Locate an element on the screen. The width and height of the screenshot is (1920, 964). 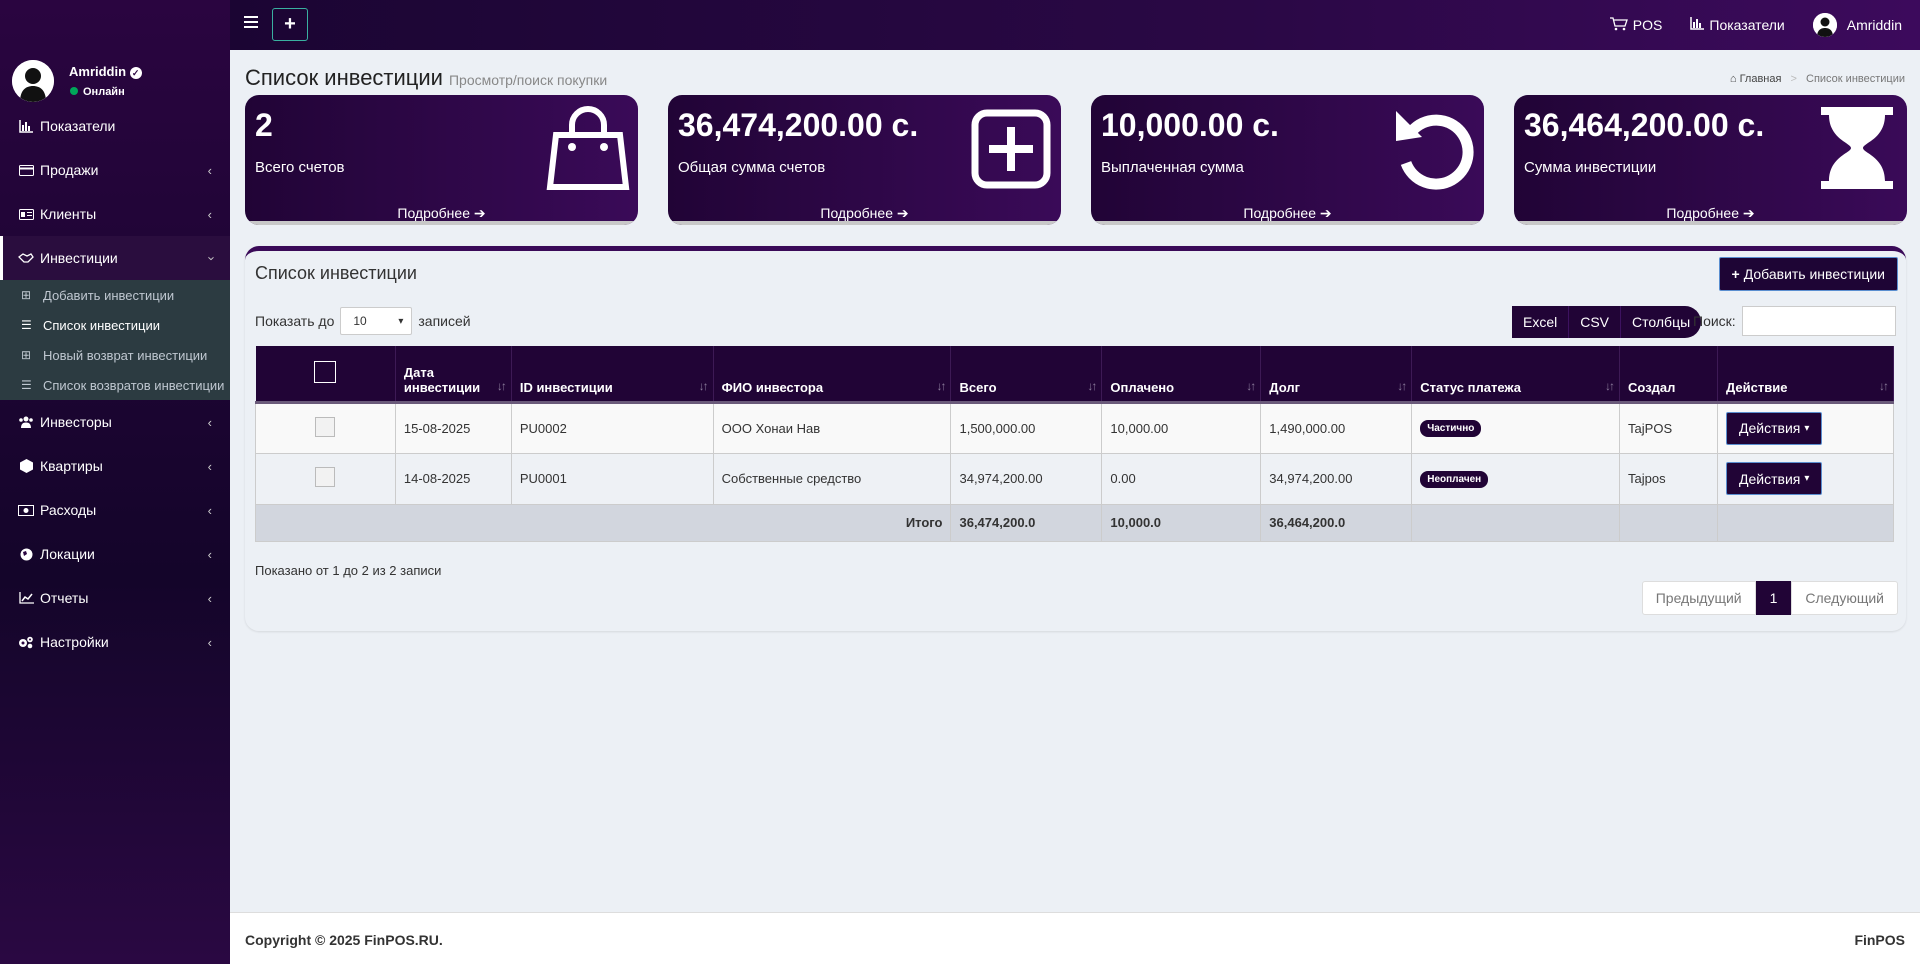
col-debt: Долг ↓↑ is located at coordinates (1336, 375).